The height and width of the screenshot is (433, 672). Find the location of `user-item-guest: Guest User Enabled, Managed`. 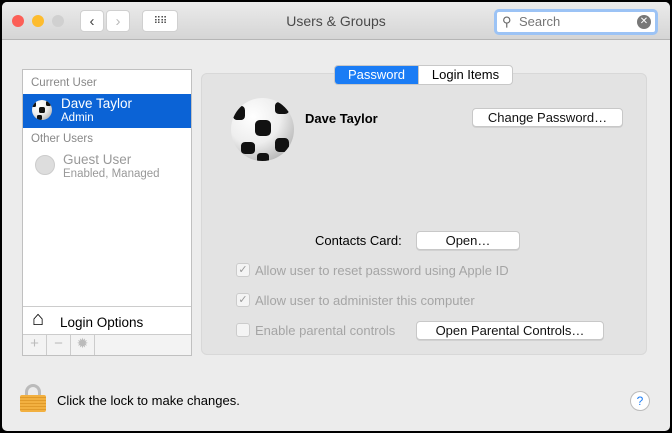

user-item-guest: Guest User Enabled, Managed is located at coordinates (107, 167).